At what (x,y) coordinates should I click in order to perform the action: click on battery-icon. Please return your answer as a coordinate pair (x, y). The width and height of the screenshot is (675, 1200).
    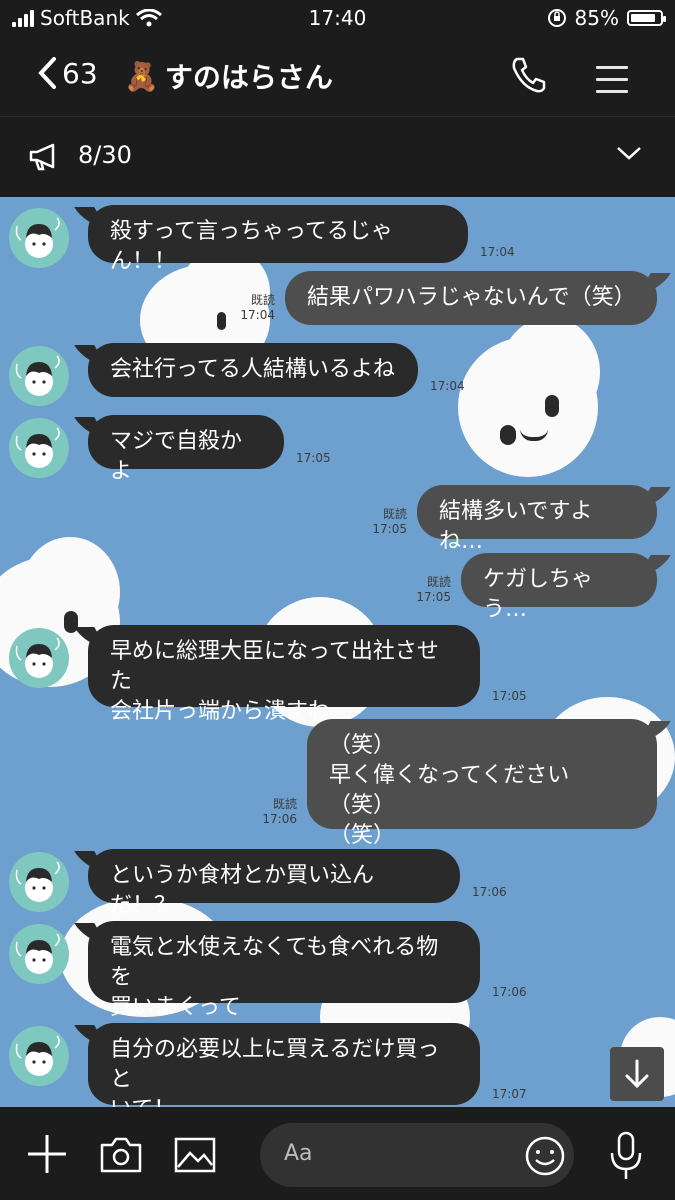
    Looking at the image, I should click on (646, 18).